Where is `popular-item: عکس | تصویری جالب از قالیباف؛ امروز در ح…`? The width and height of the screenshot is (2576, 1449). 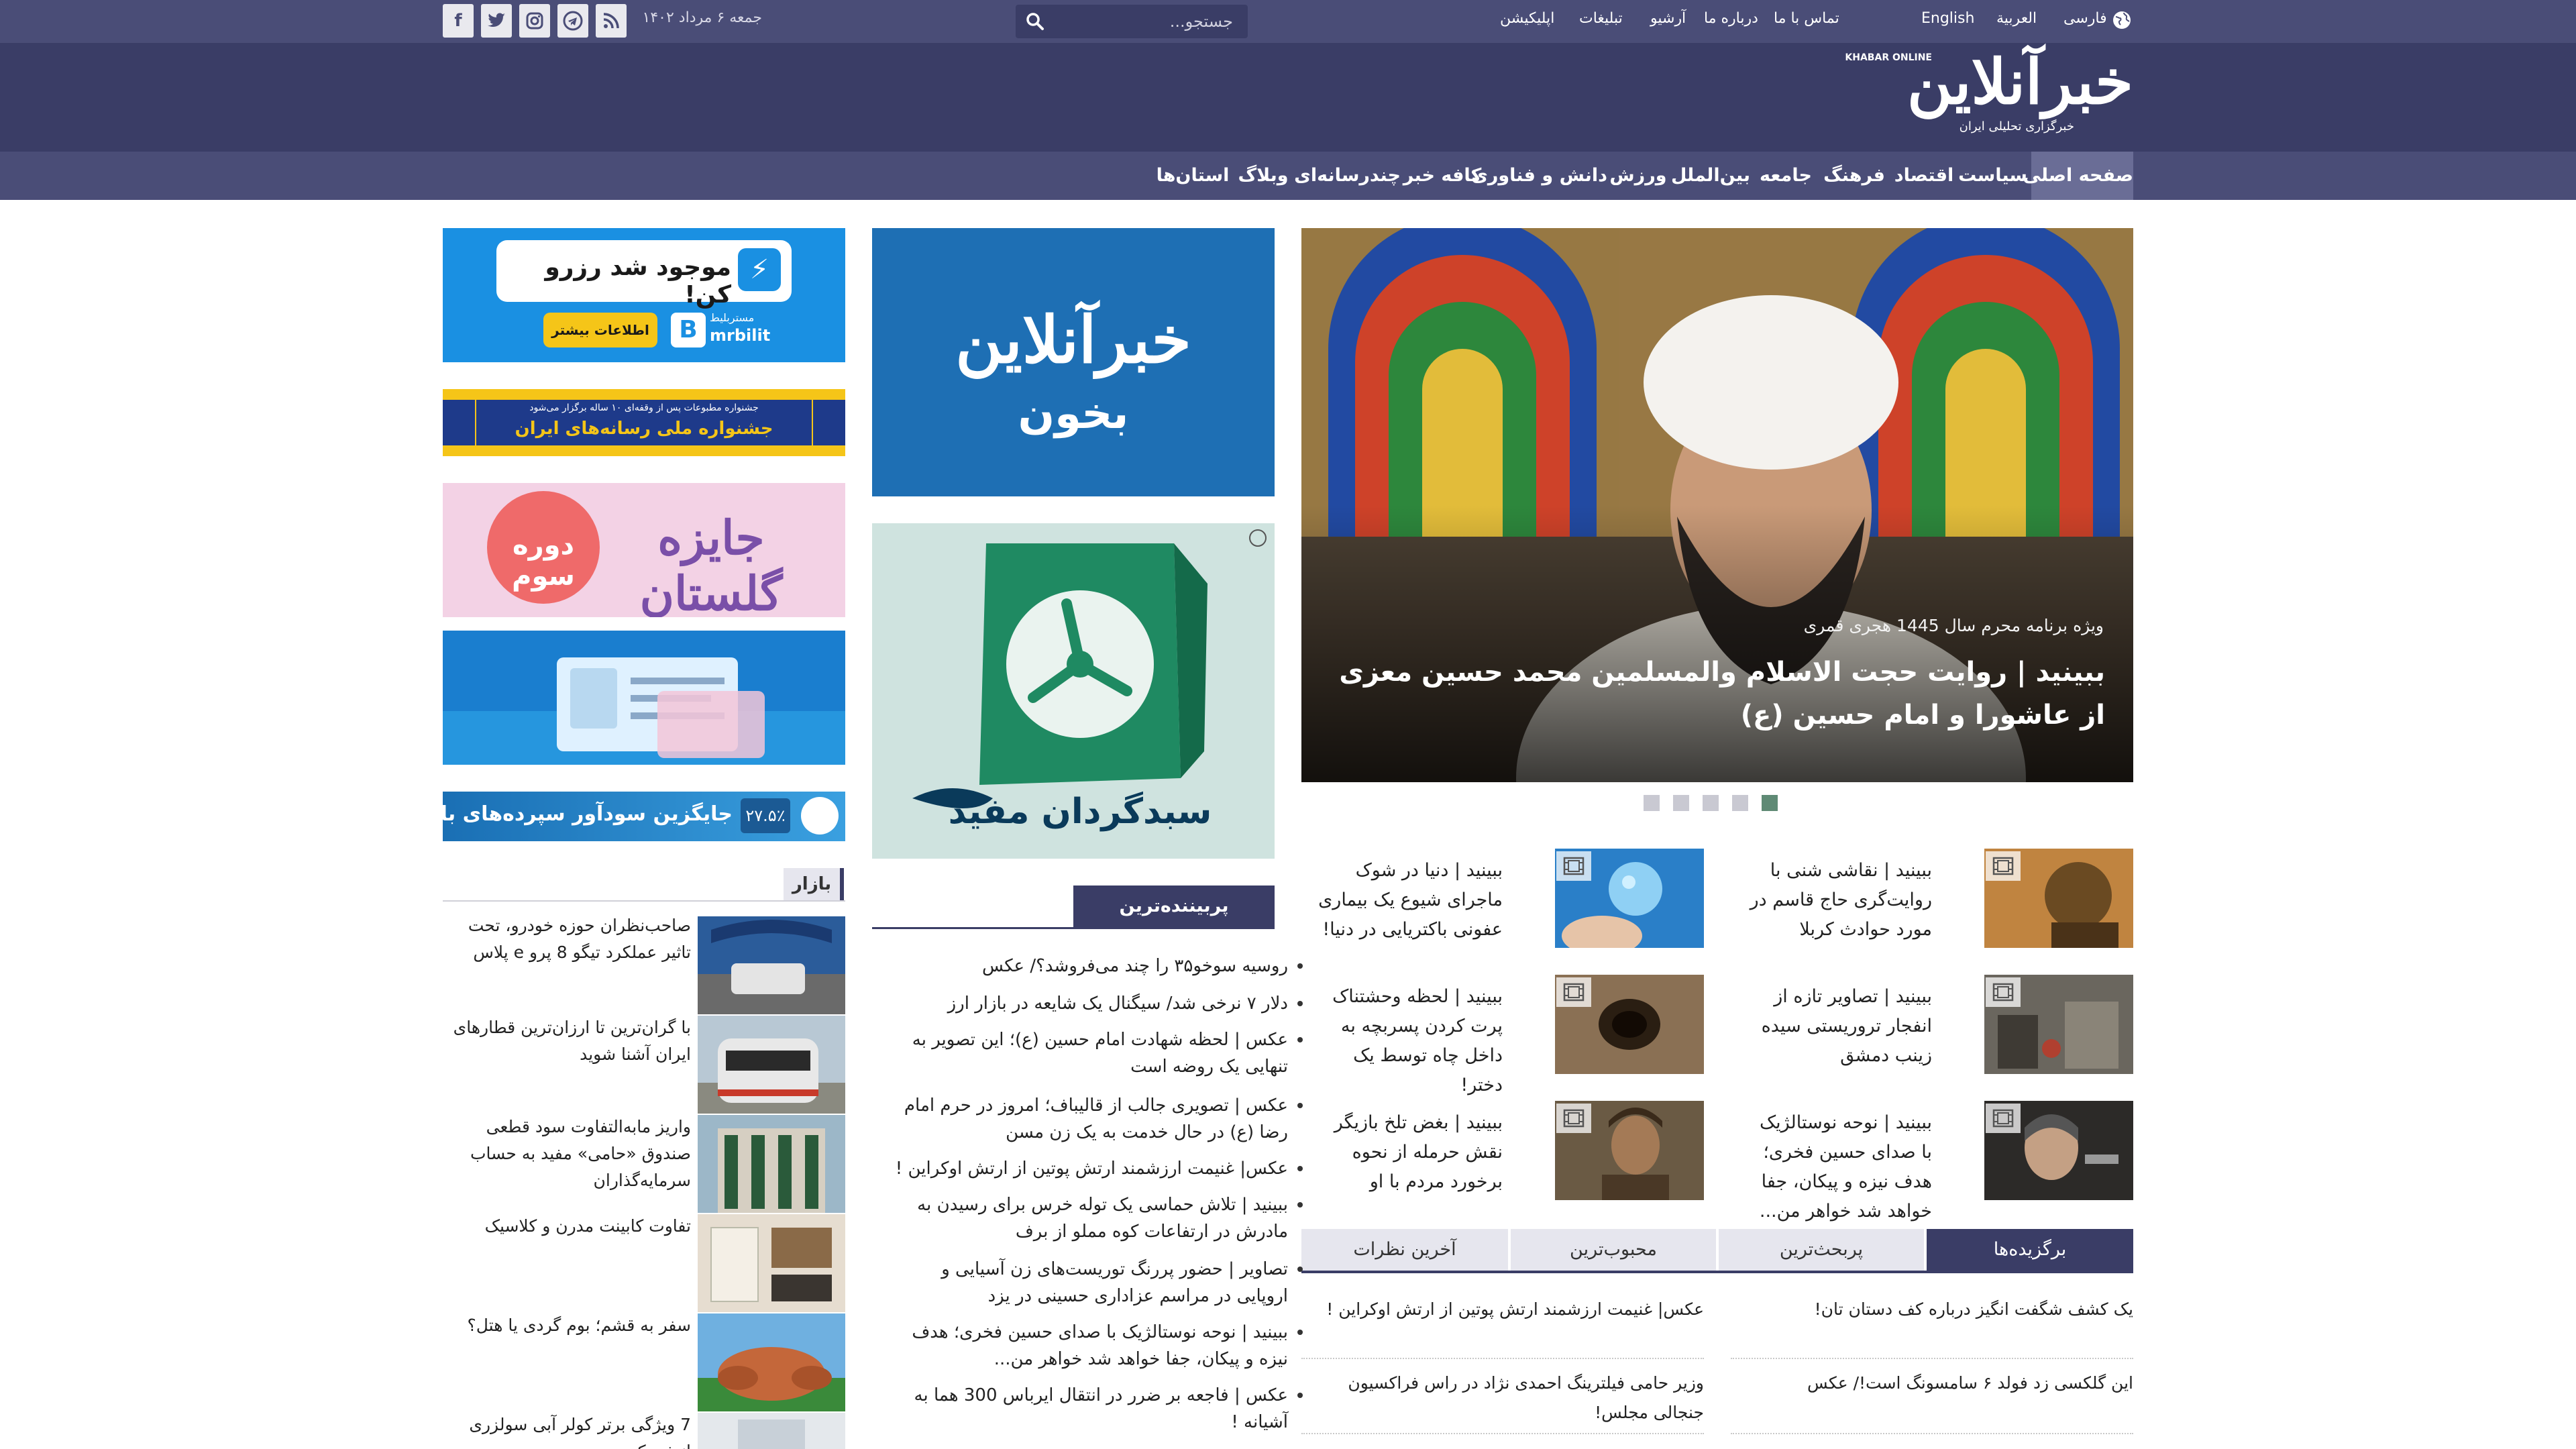
popular-item: عکس | تصویری جالب از قالیباف؛ امروز در ح… is located at coordinates (1097, 1119).